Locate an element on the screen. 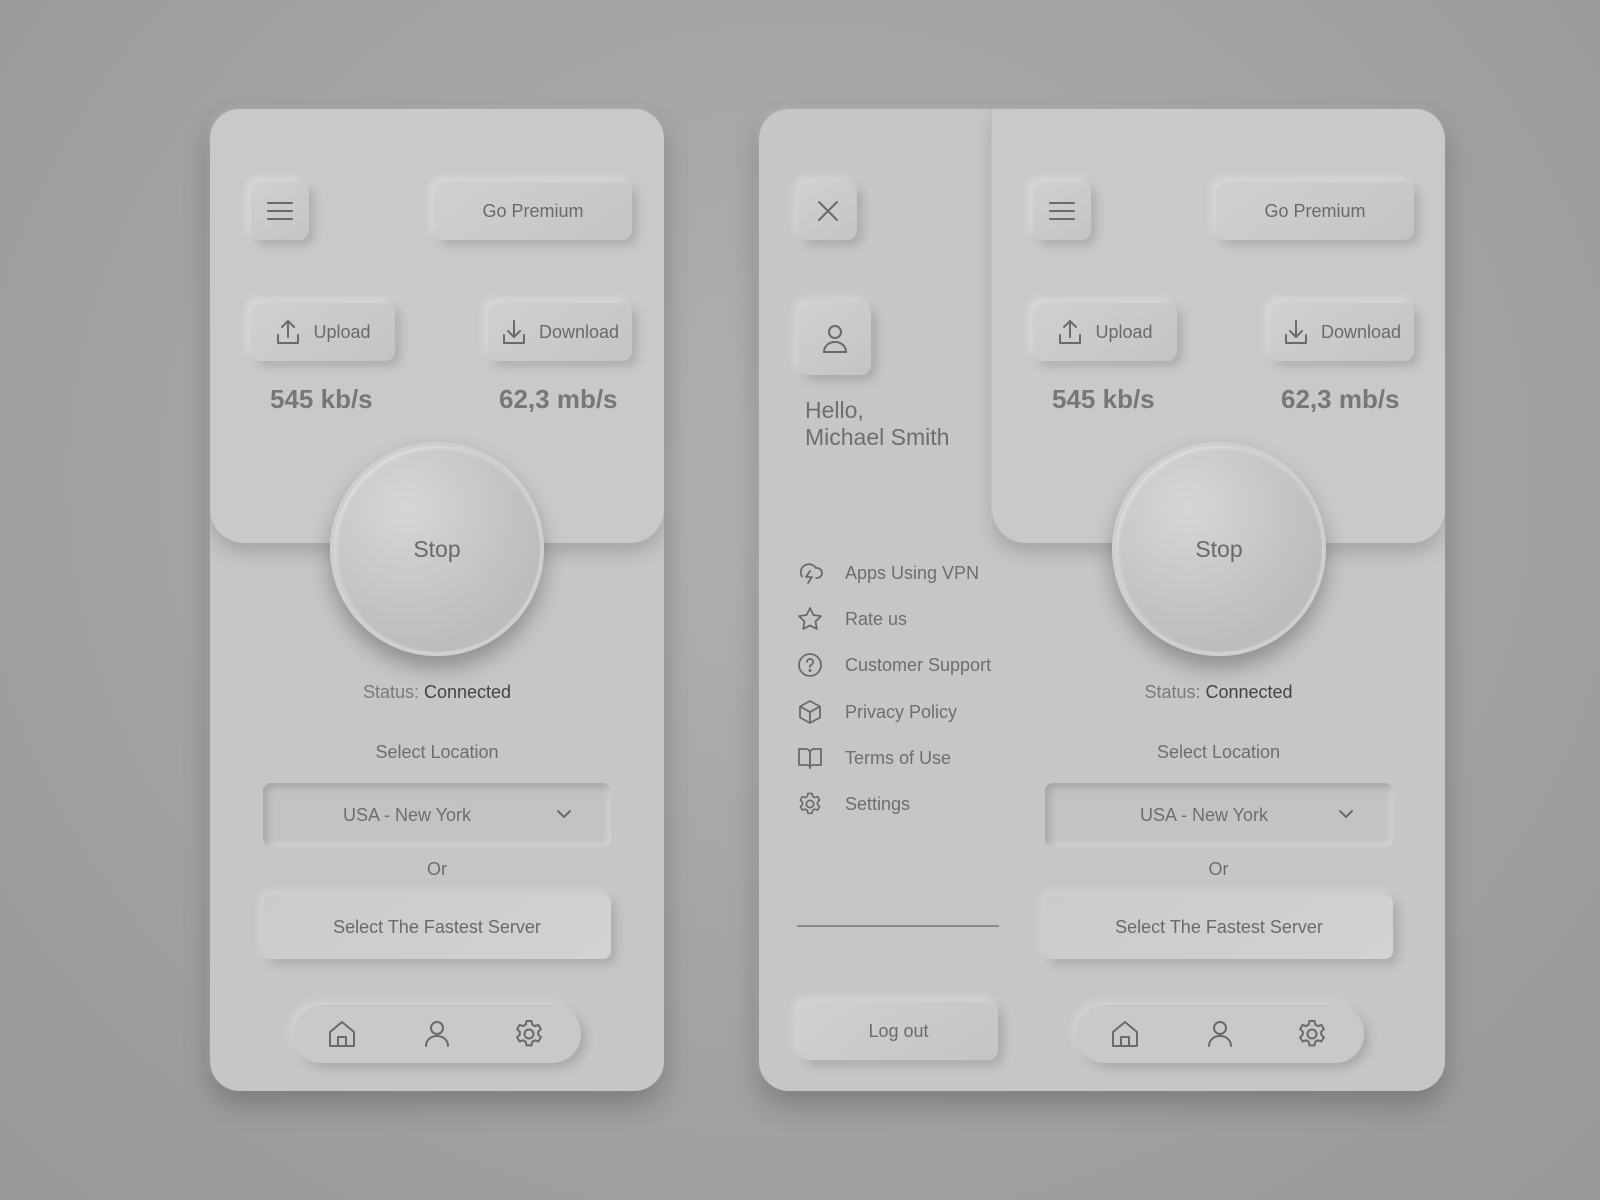 The image size is (1600, 1200). close-drawer-button is located at coordinates (828, 211).